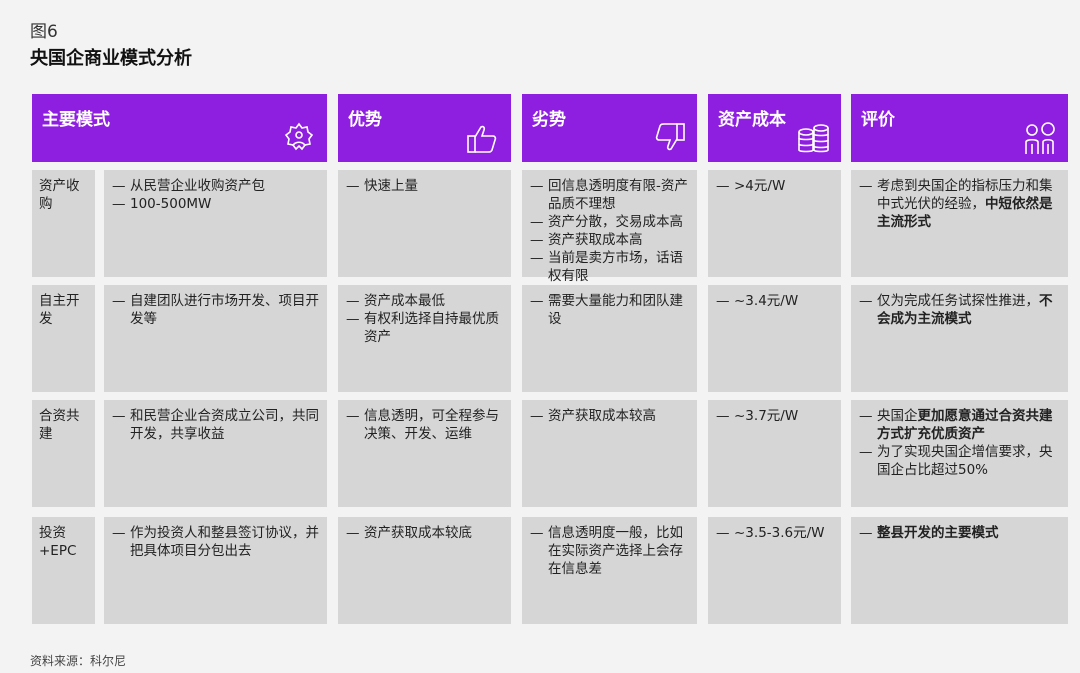 The image size is (1080, 673). What do you see at coordinates (960, 425) in the screenshot?
I see `bullet-item: 央国企更加愿意通过合资共建方式扩充优质资产` at bounding box center [960, 425].